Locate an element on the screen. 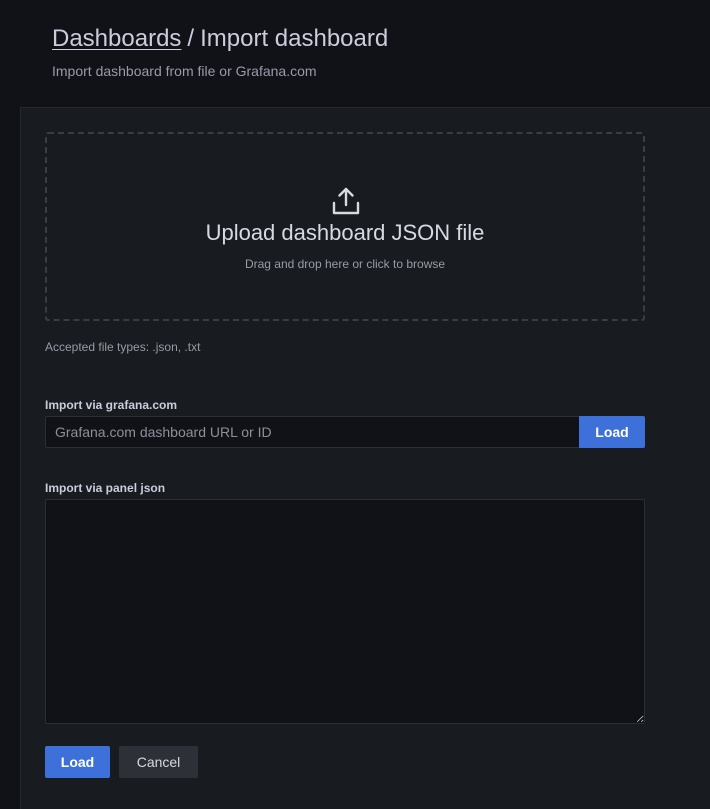 This screenshot has height=809, width=710. upload-hint: Drag and drop here or click to browse is located at coordinates (345, 264).